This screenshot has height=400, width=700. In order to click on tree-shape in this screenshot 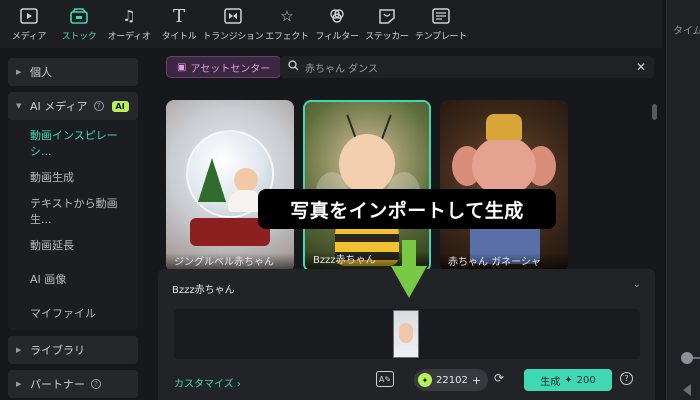, I will do `click(212, 180)`.